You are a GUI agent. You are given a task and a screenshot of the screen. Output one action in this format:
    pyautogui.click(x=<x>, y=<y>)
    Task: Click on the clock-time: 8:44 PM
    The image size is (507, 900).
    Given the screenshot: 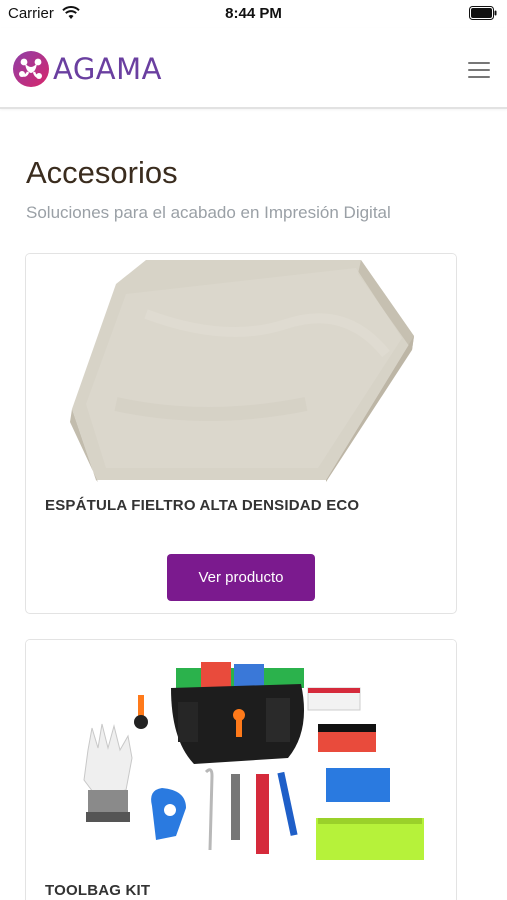 What is the action you would take?
    pyautogui.click(x=253, y=13)
    